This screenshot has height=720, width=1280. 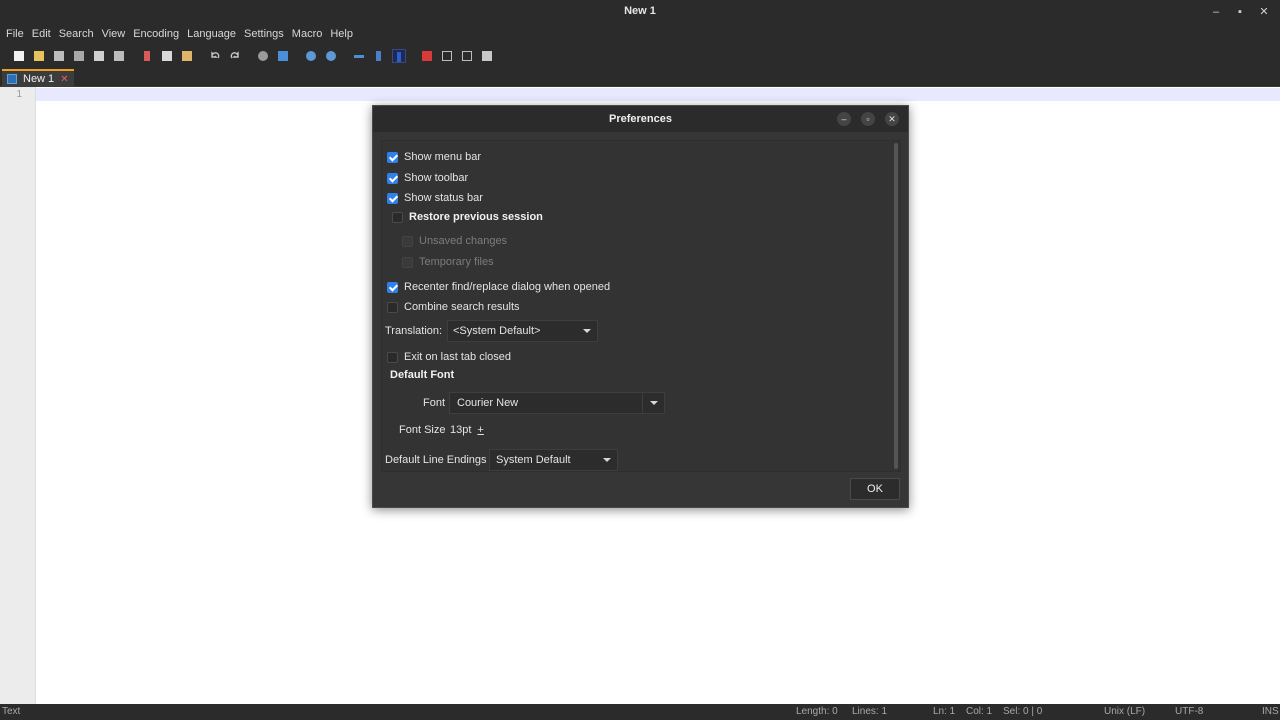 What do you see at coordinates (15, 34) in the screenshot?
I see `menu-file: File` at bounding box center [15, 34].